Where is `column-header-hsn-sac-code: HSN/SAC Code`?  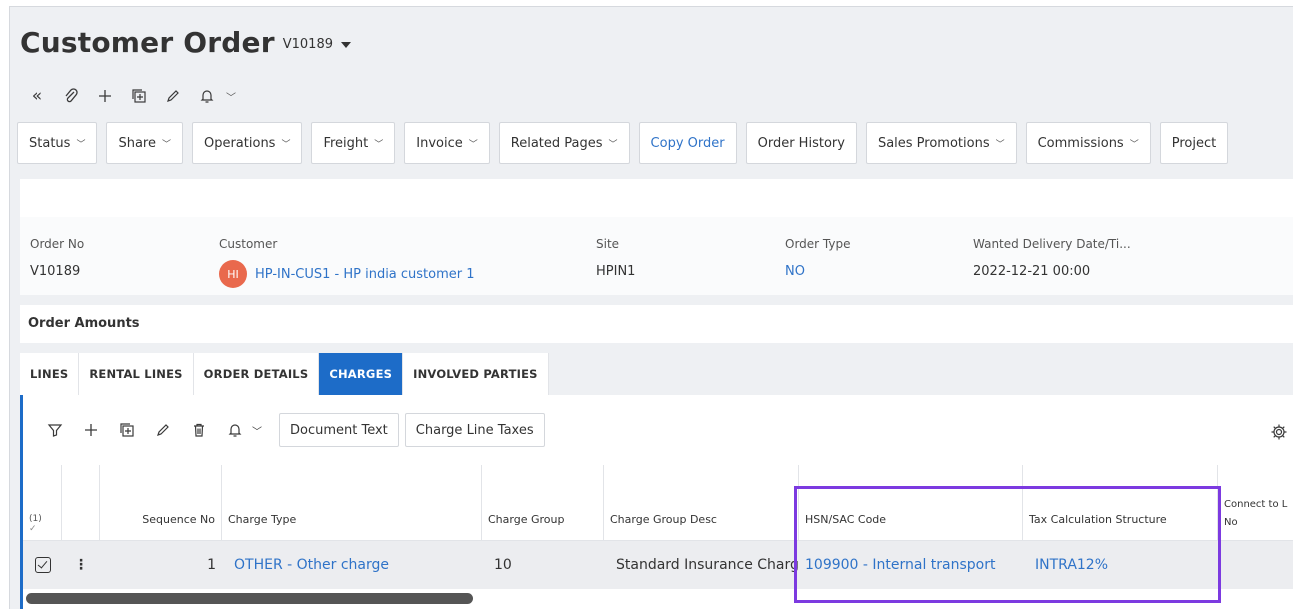 column-header-hsn-sac-code: HSN/SAC Code is located at coordinates (911, 503).